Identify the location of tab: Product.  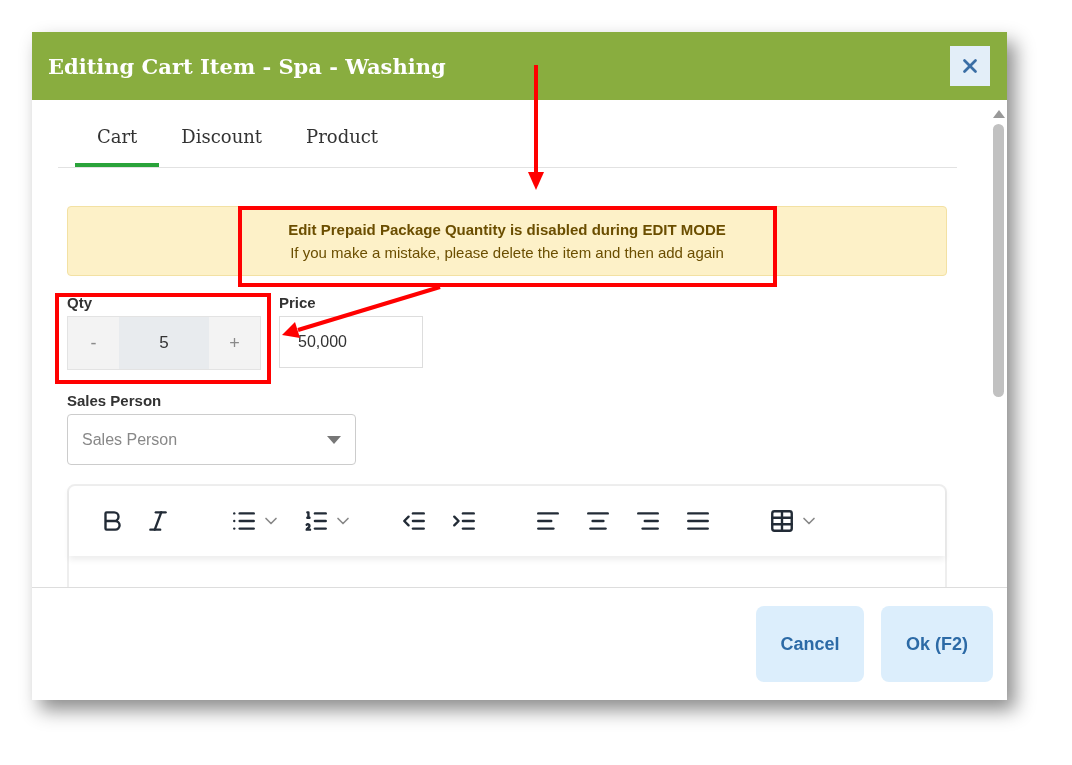
(342, 138).